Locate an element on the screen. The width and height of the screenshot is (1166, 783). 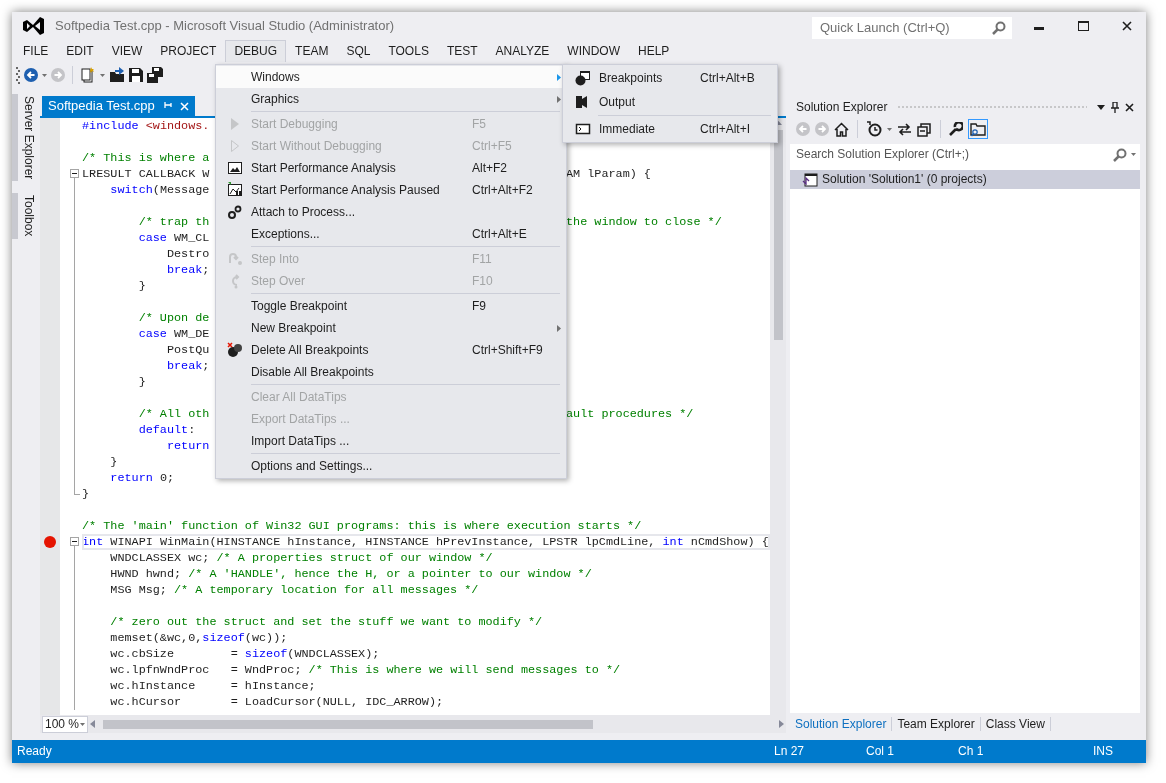
logo-icon is located at coordinates (33, 26).